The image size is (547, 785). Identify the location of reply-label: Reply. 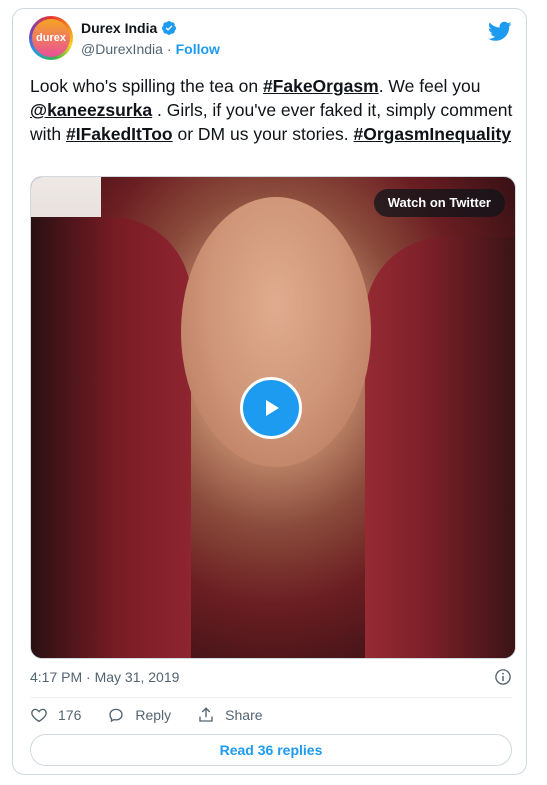
(153, 715).